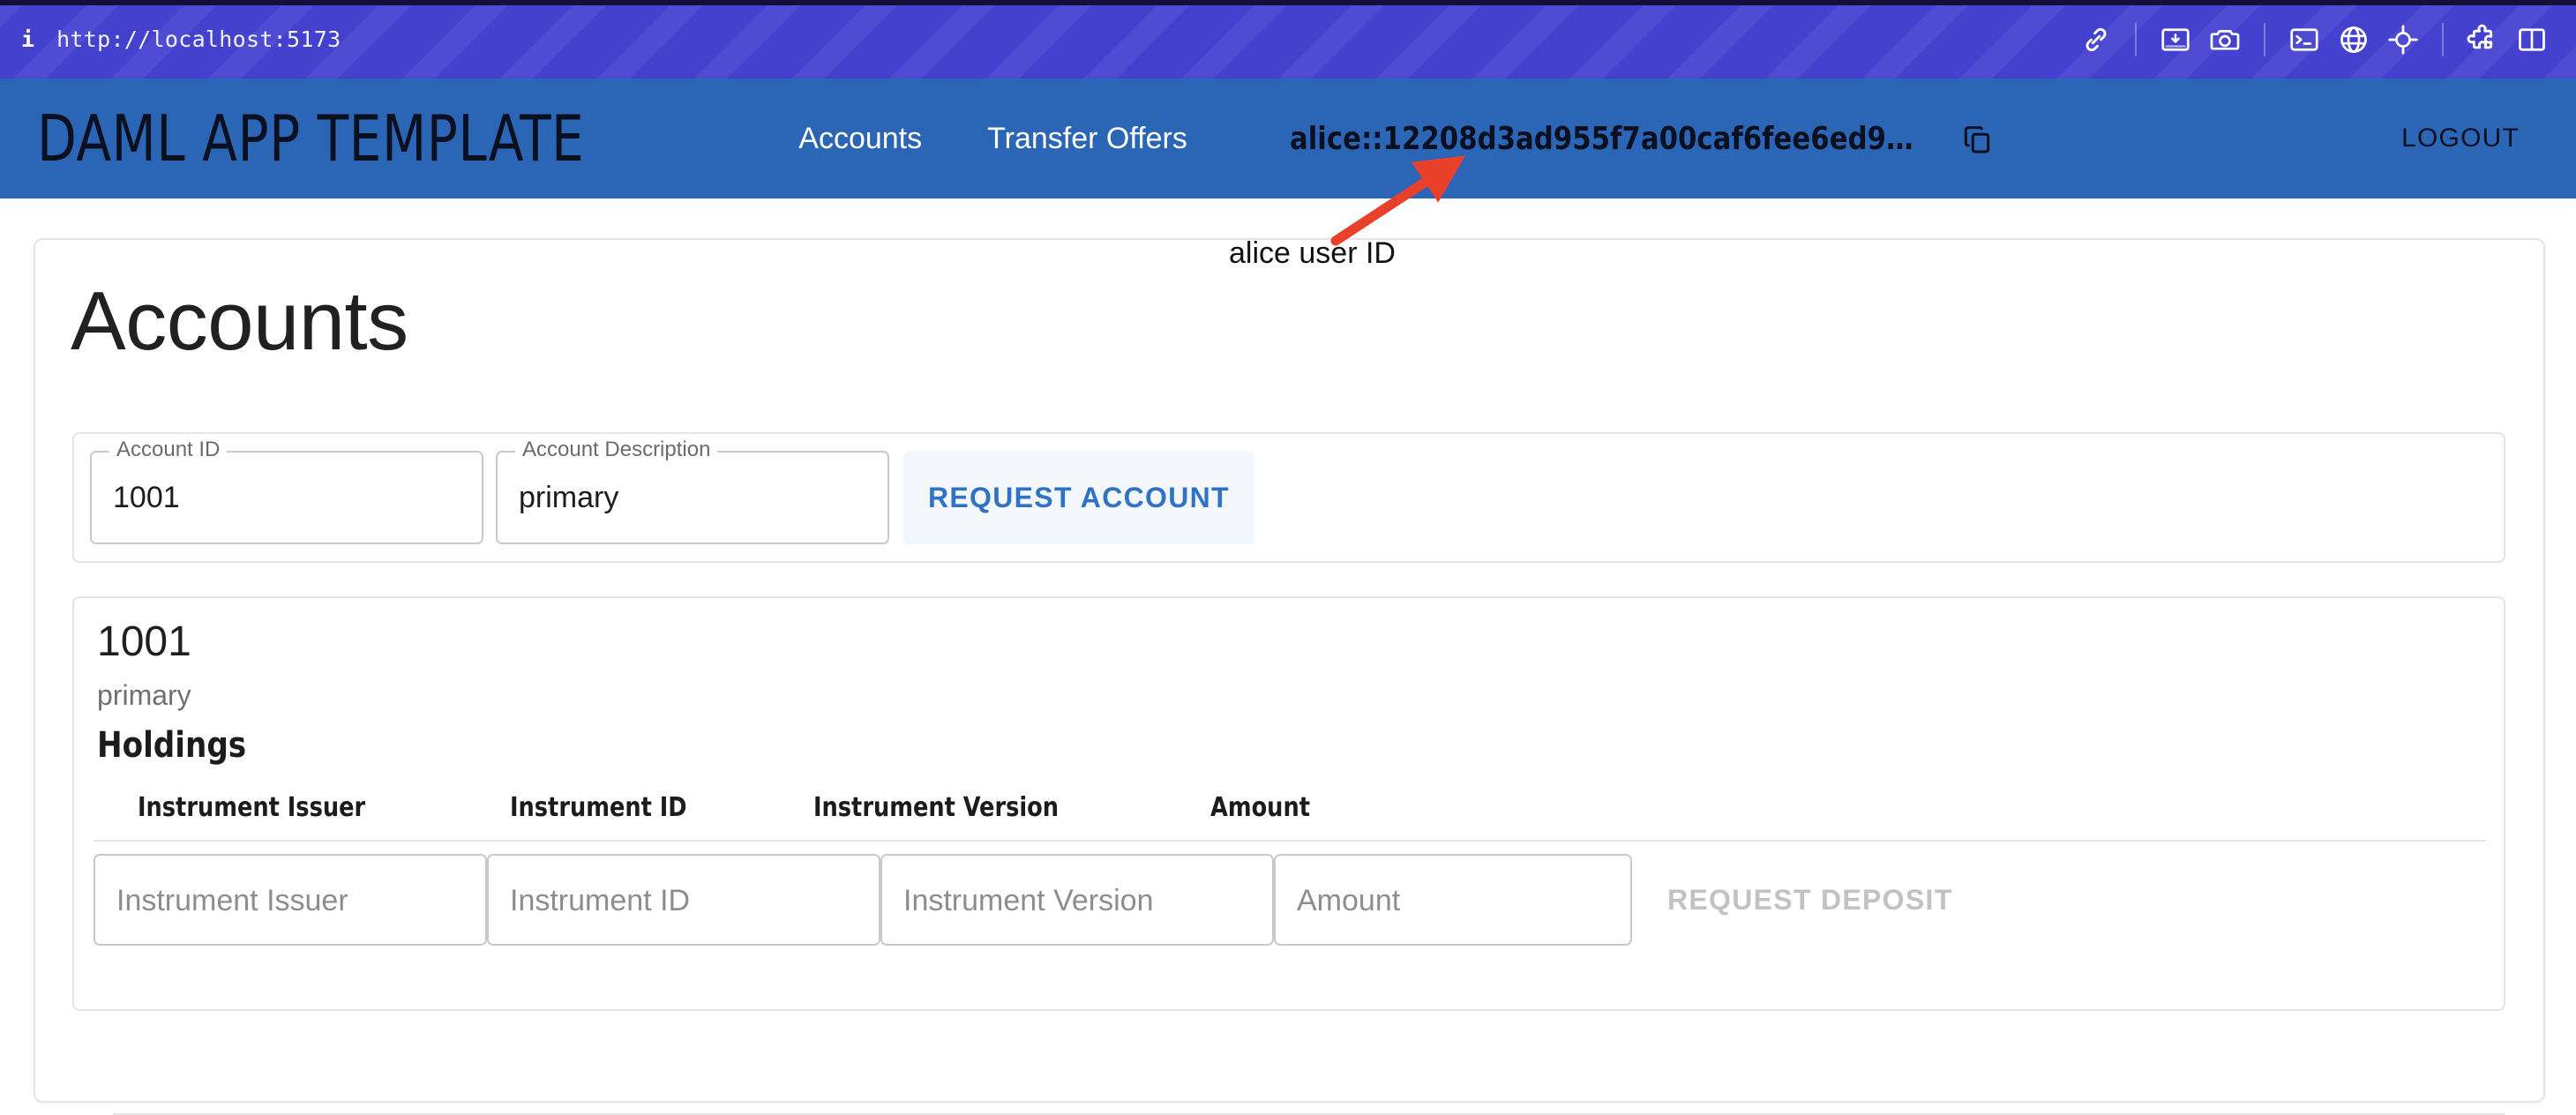 This screenshot has width=2576, height=1115. What do you see at coordinates (1088, 139) in the screenshot?
I see `nav-item-transfer-offers: Transfer Offers` at bounding box center [1088, 139].